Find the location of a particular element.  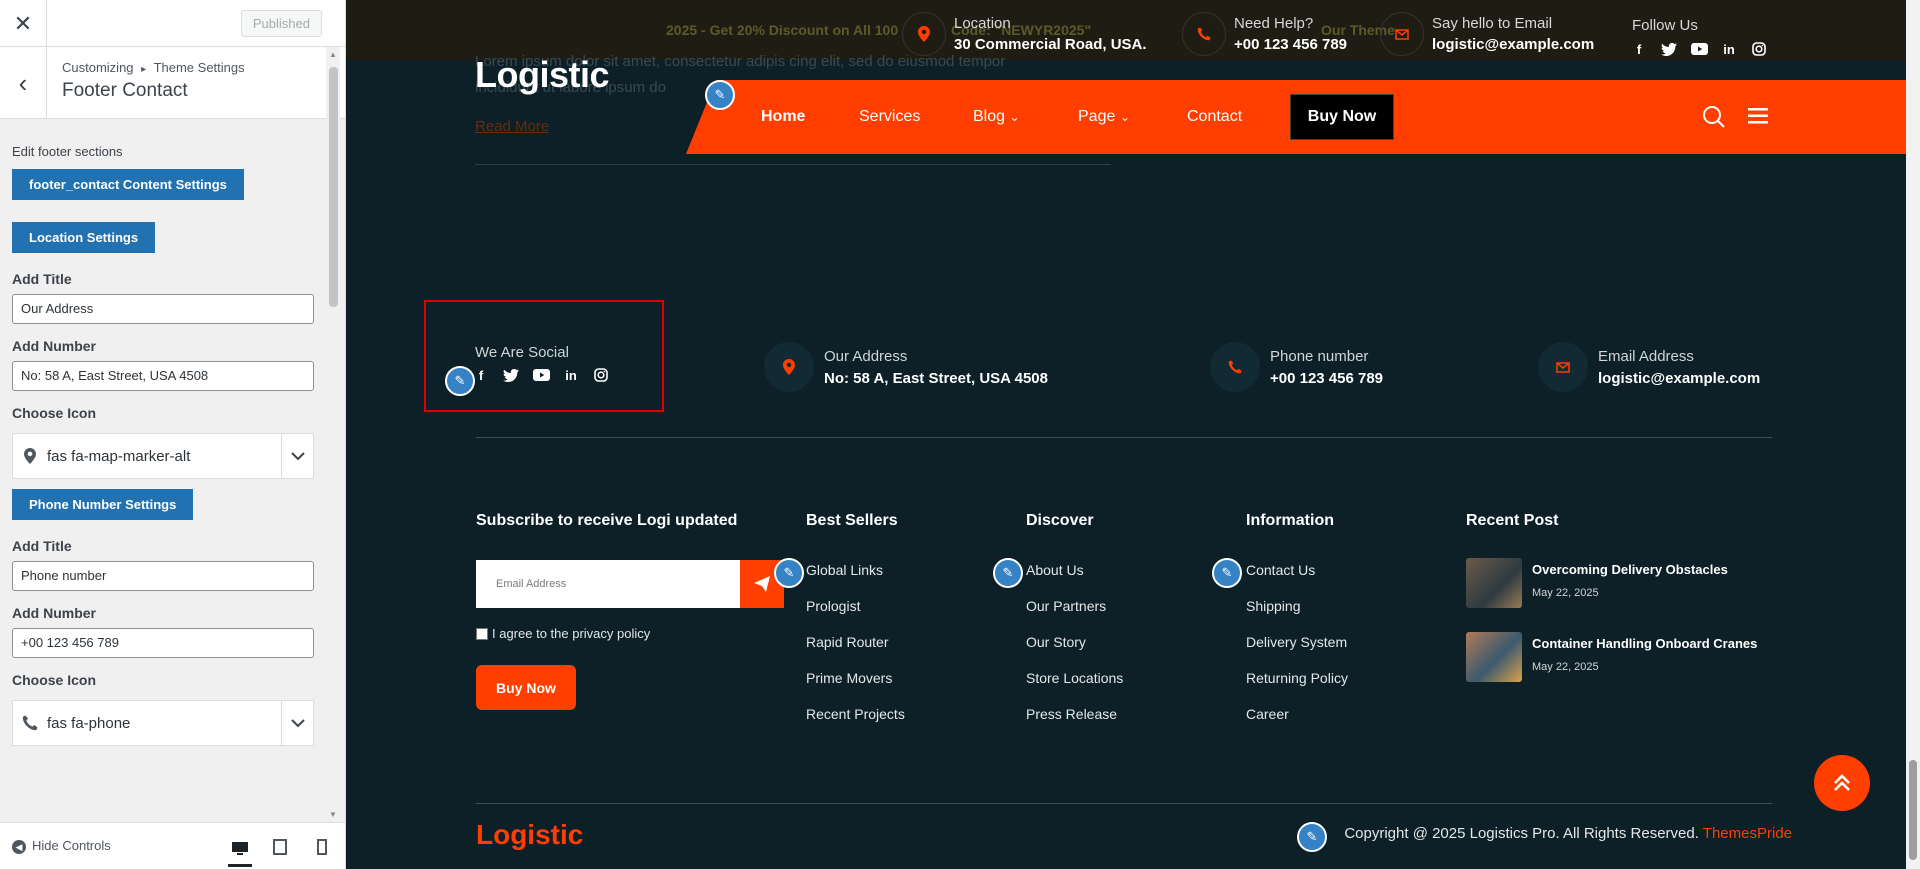

collapse-icon: ◀ is located at coordinates (19, 847).